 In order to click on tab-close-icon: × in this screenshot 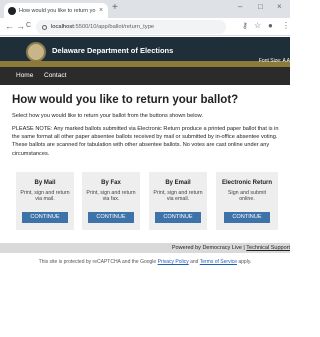, I will do `click(101, 10)`.